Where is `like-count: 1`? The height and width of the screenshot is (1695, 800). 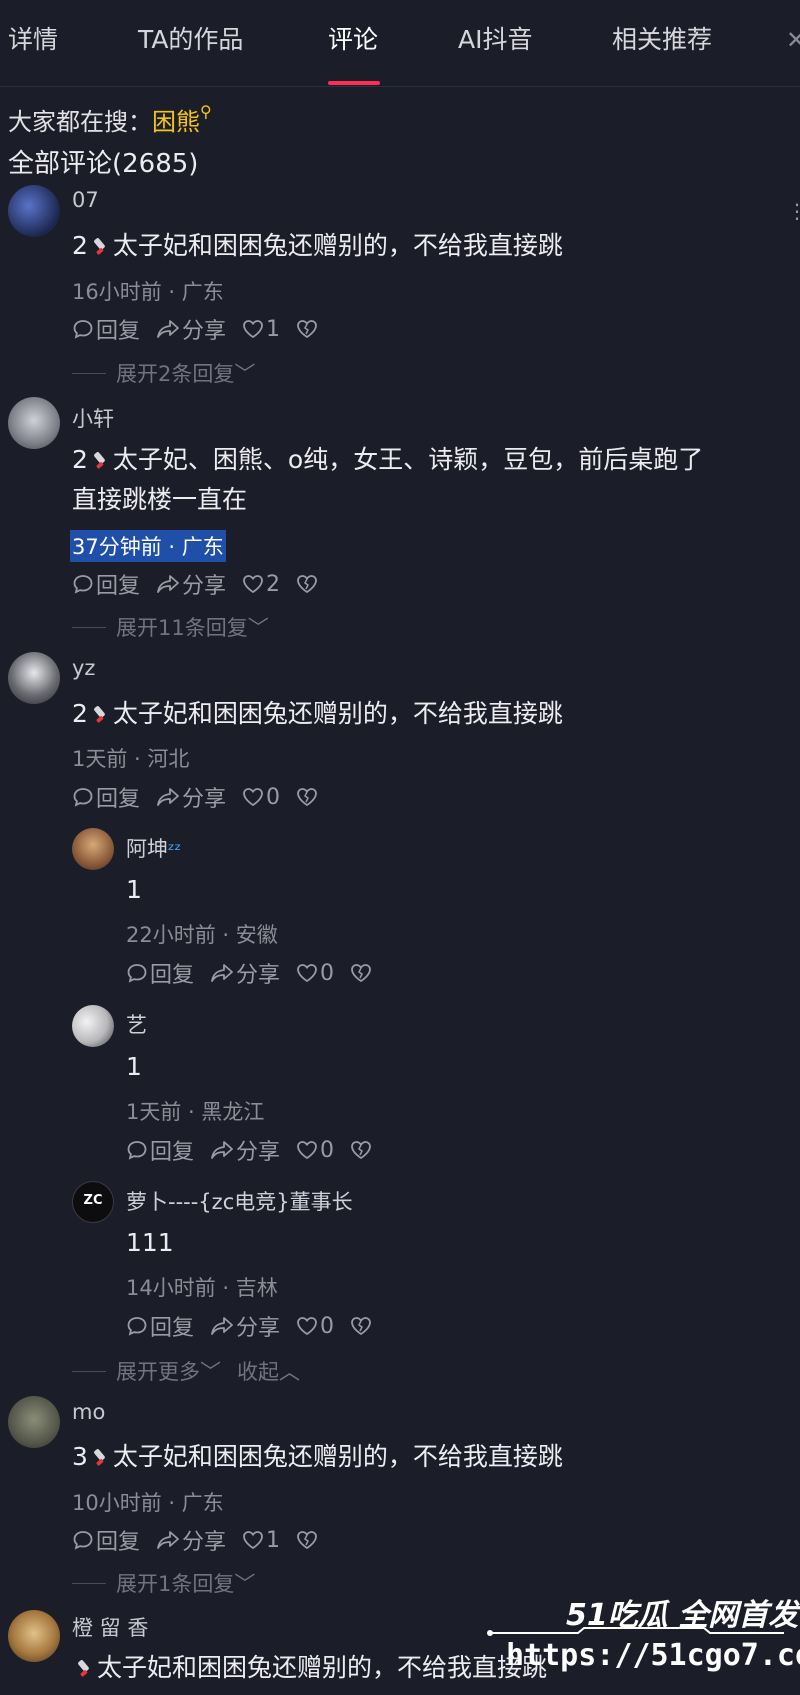 like-count: 1 is located at coordinates (273, 329).